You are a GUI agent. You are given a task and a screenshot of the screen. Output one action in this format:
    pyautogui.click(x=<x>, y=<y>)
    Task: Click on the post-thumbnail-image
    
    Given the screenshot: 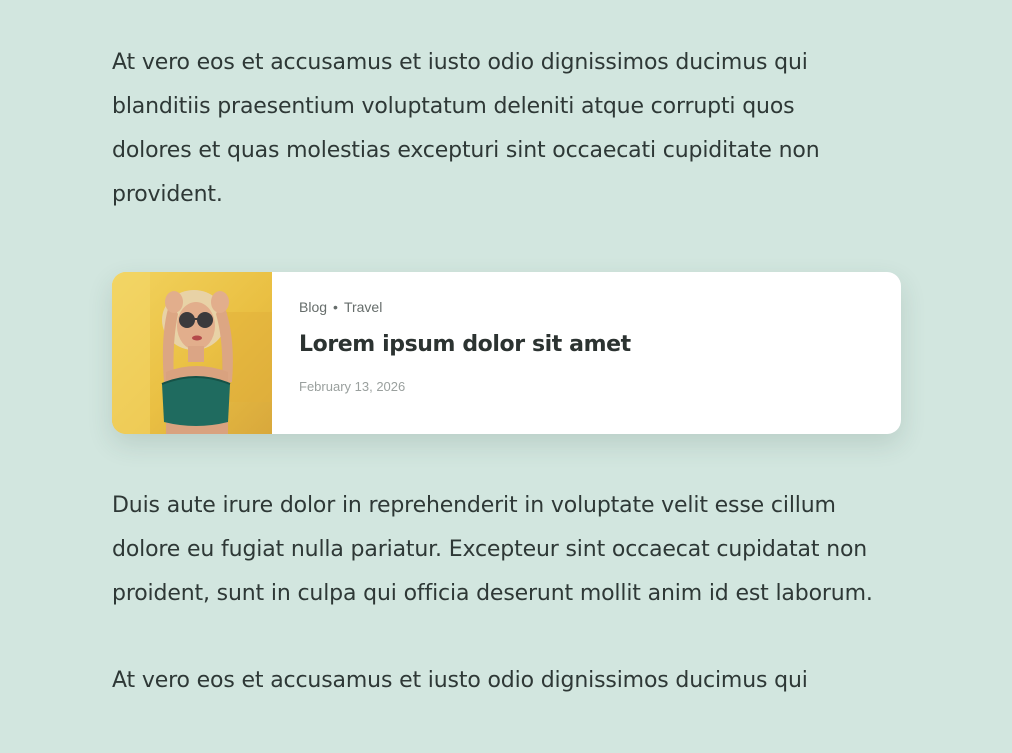 What is the action you would take?
    pyautogui.click(x=192, y=353)
    